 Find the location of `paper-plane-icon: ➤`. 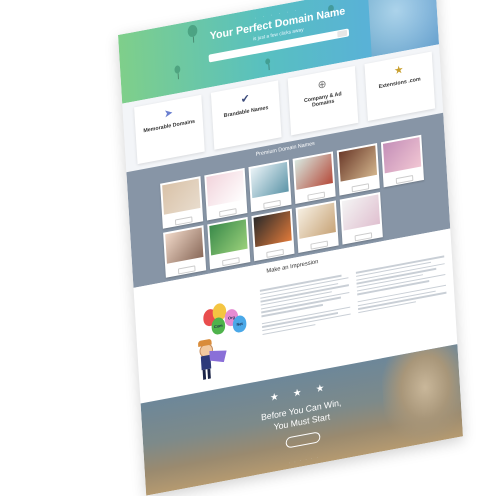

paper-plane-icon: ➤ is located at coordinates (168, 114).